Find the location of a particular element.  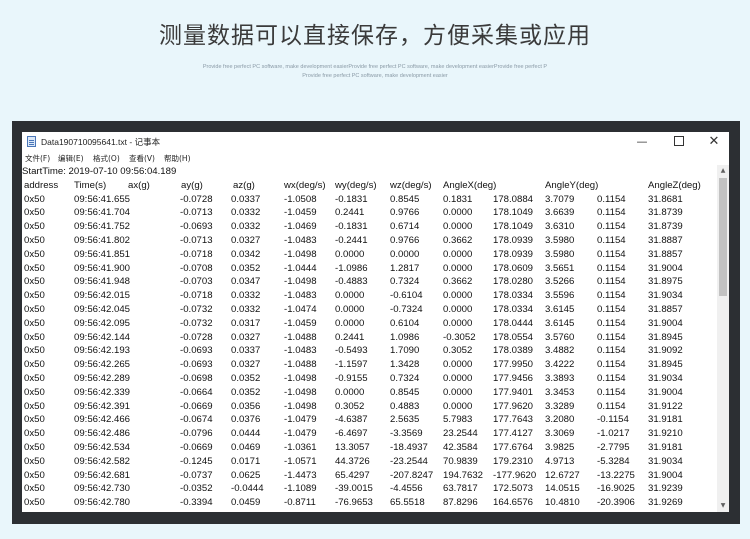

menu-help: 帮助(H) is located at coordinates (177, 158).